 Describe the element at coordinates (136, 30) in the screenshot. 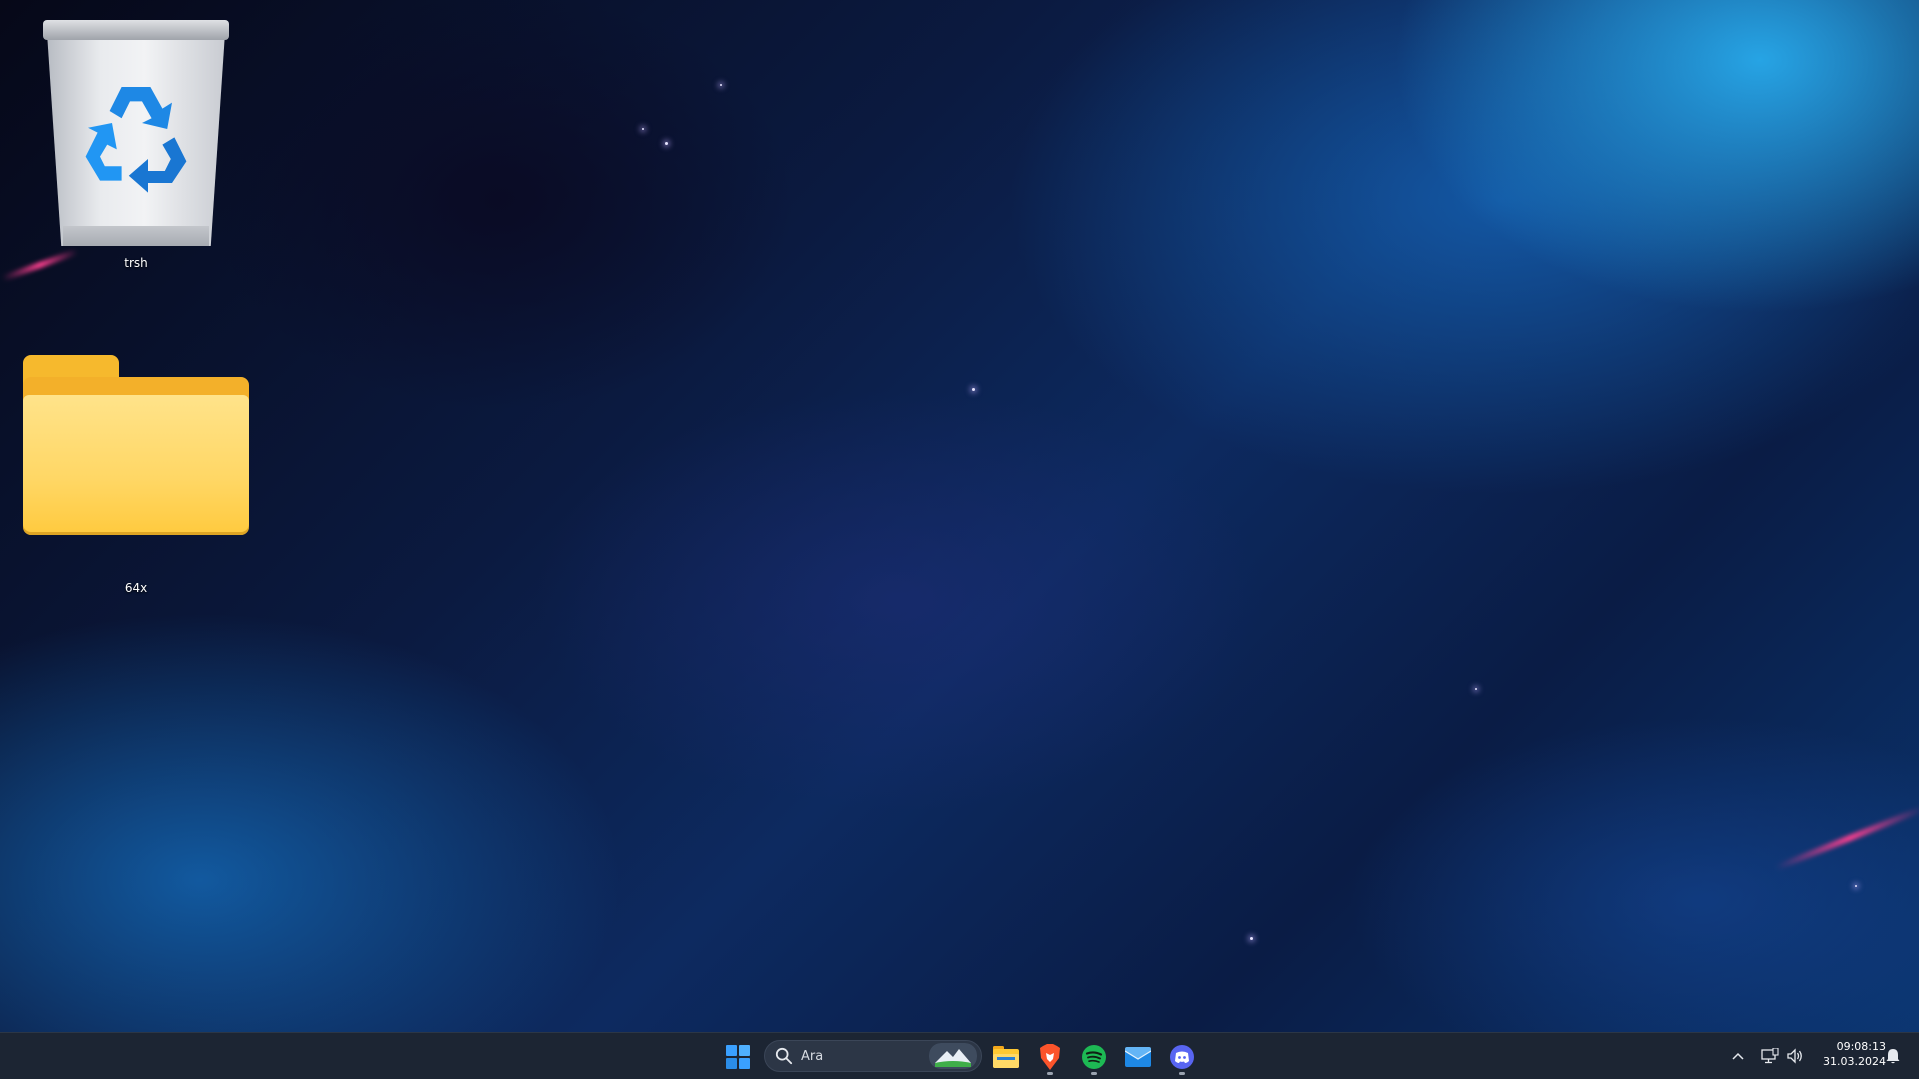

I see `bin-rim` at that location.